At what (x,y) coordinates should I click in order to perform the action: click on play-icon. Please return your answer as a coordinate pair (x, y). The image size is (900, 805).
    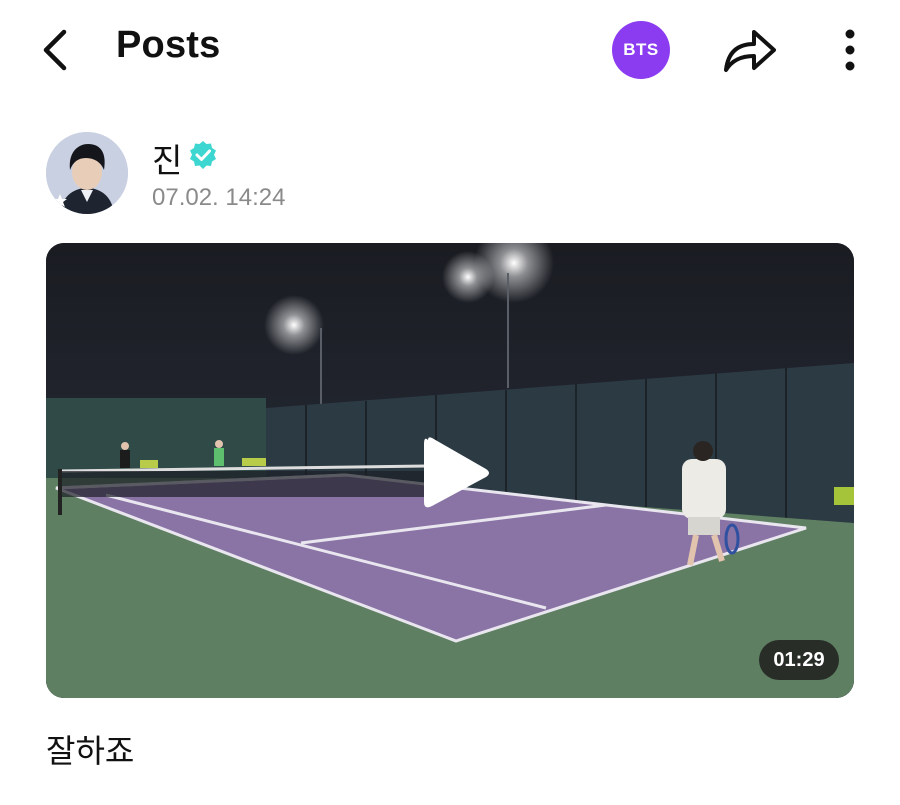
    Looking at the image, I should click on (456, 473).